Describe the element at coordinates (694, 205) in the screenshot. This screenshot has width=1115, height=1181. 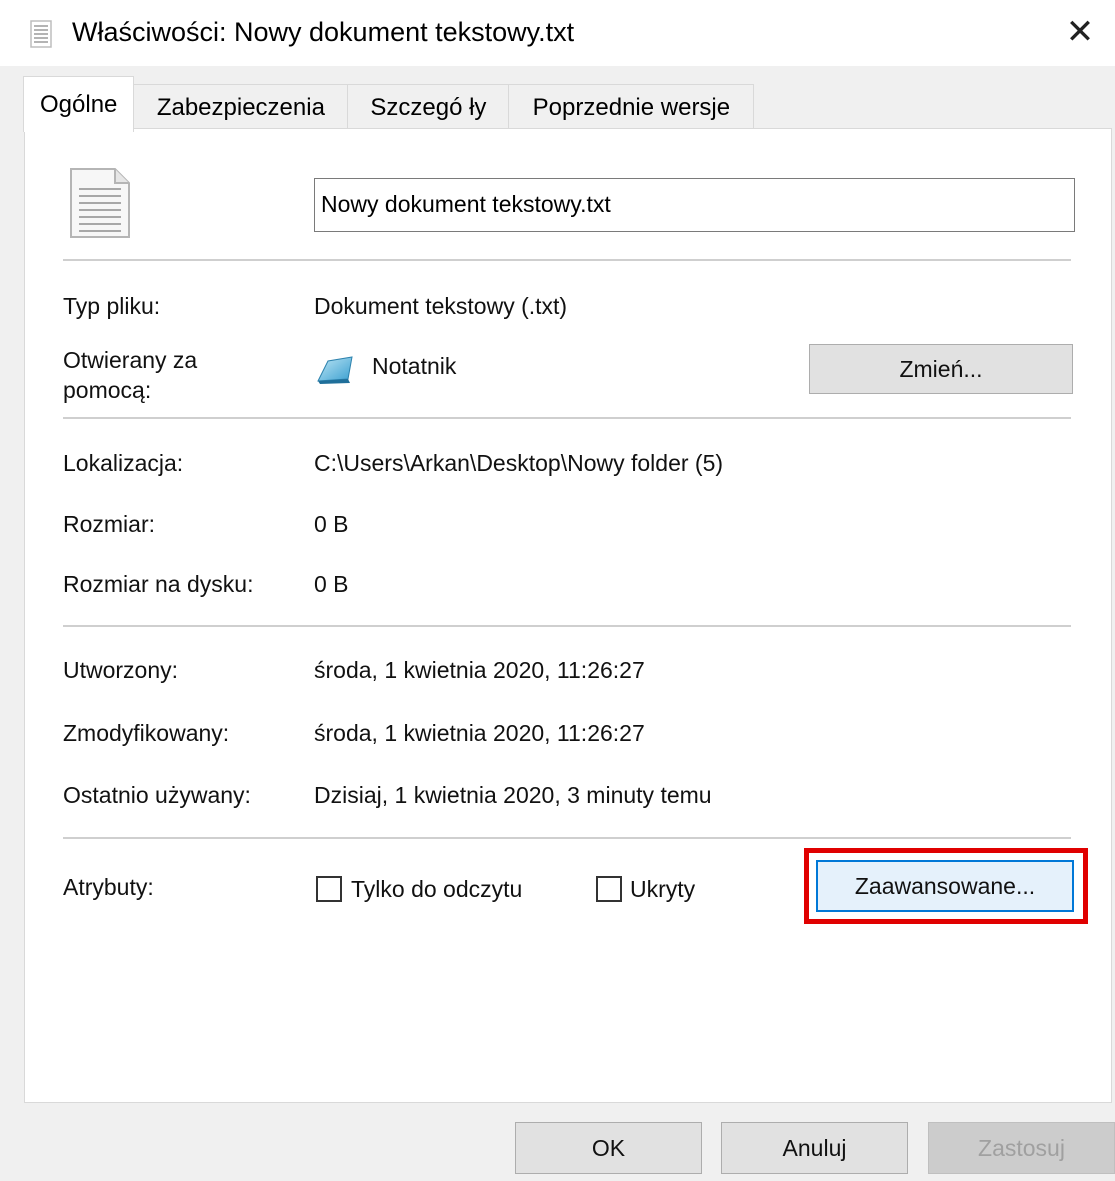
I see `file-name-input: Nowy dokument tekstowy.txt` at that location.